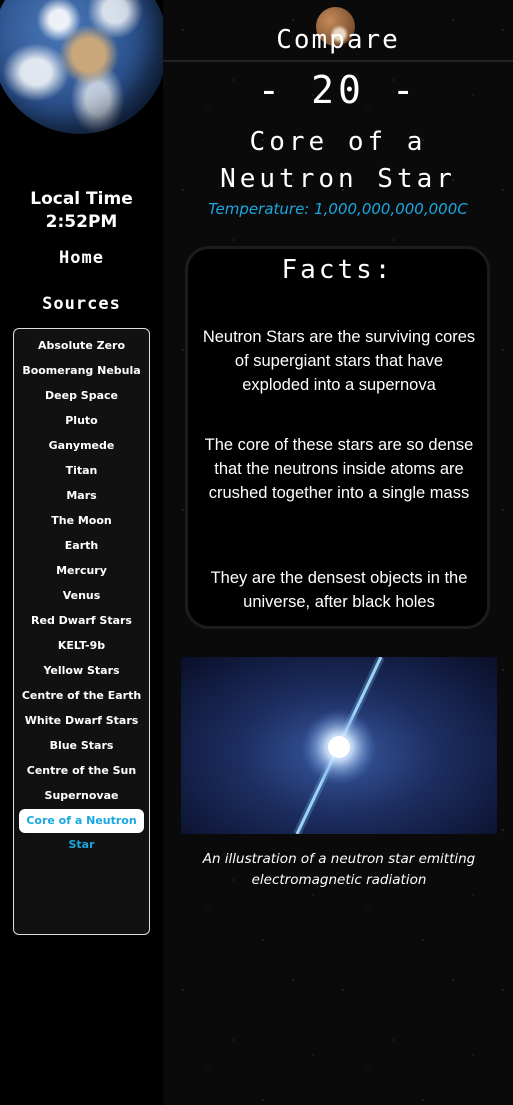 This screenshot has width=513, height=1105. What do you see at coordinates (338, 142) in the screenshot?
I see `page-title-line-1: Core of a` at bounding box center [338, 142].